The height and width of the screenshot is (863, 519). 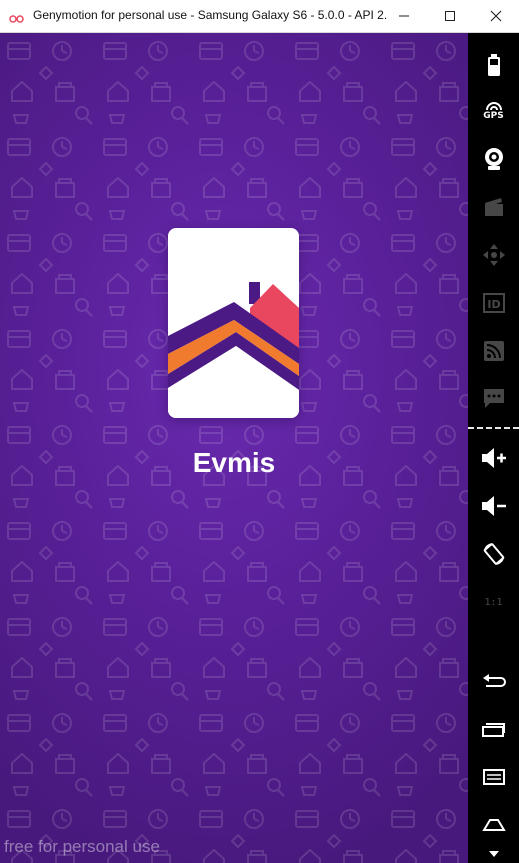 I want to click on battery-button, so click(x=493, y=65).